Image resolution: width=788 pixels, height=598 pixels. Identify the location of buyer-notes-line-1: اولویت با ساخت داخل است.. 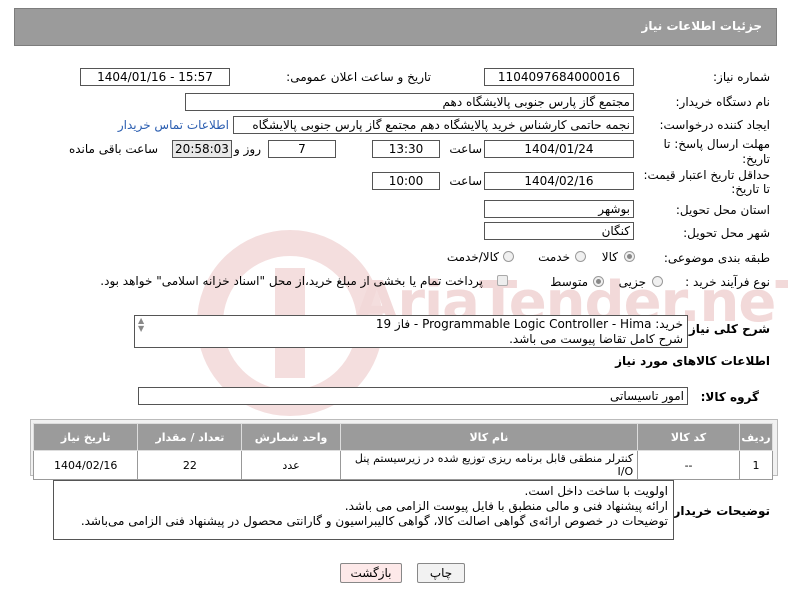
(596, 491).